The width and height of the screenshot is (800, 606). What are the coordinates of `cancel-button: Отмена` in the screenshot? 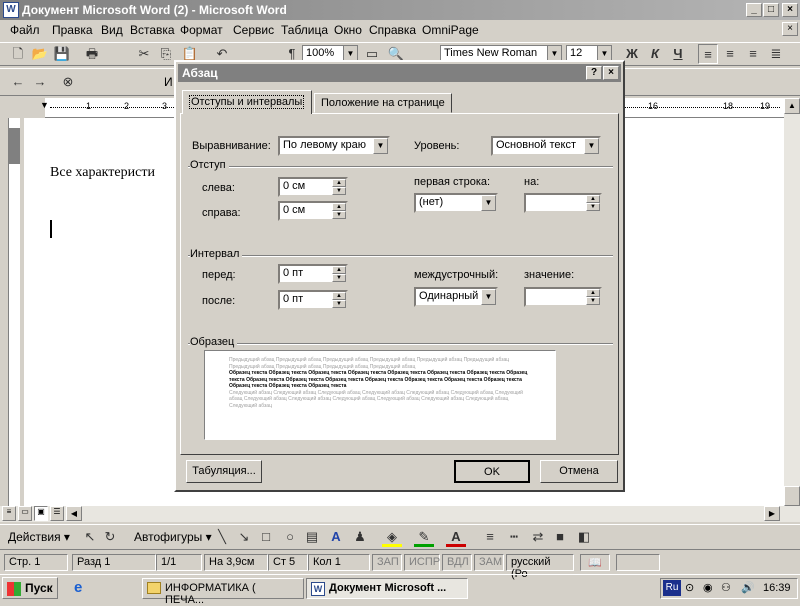 It's located at (579, 471).